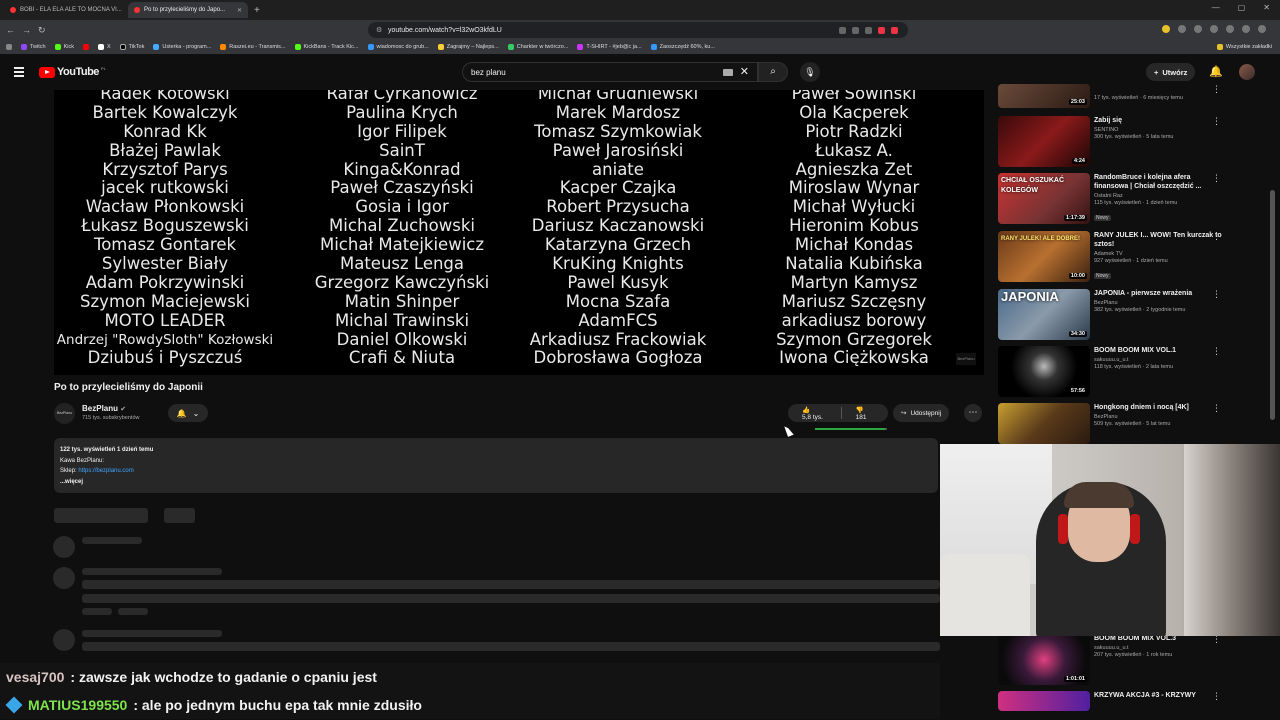 The image size is (1280, 720). I want to click on more-actions-icon: ⋯, so click(973, 413).